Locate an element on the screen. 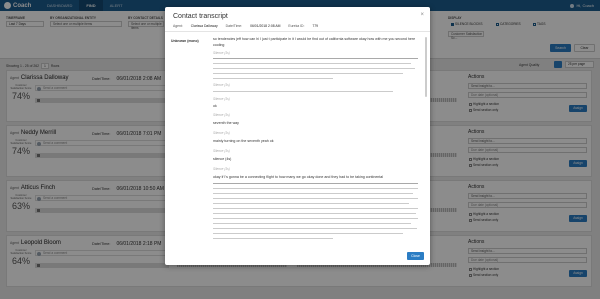 The image size is (600, 299). agent-label: Agent: is located at coordinates (178, 26).